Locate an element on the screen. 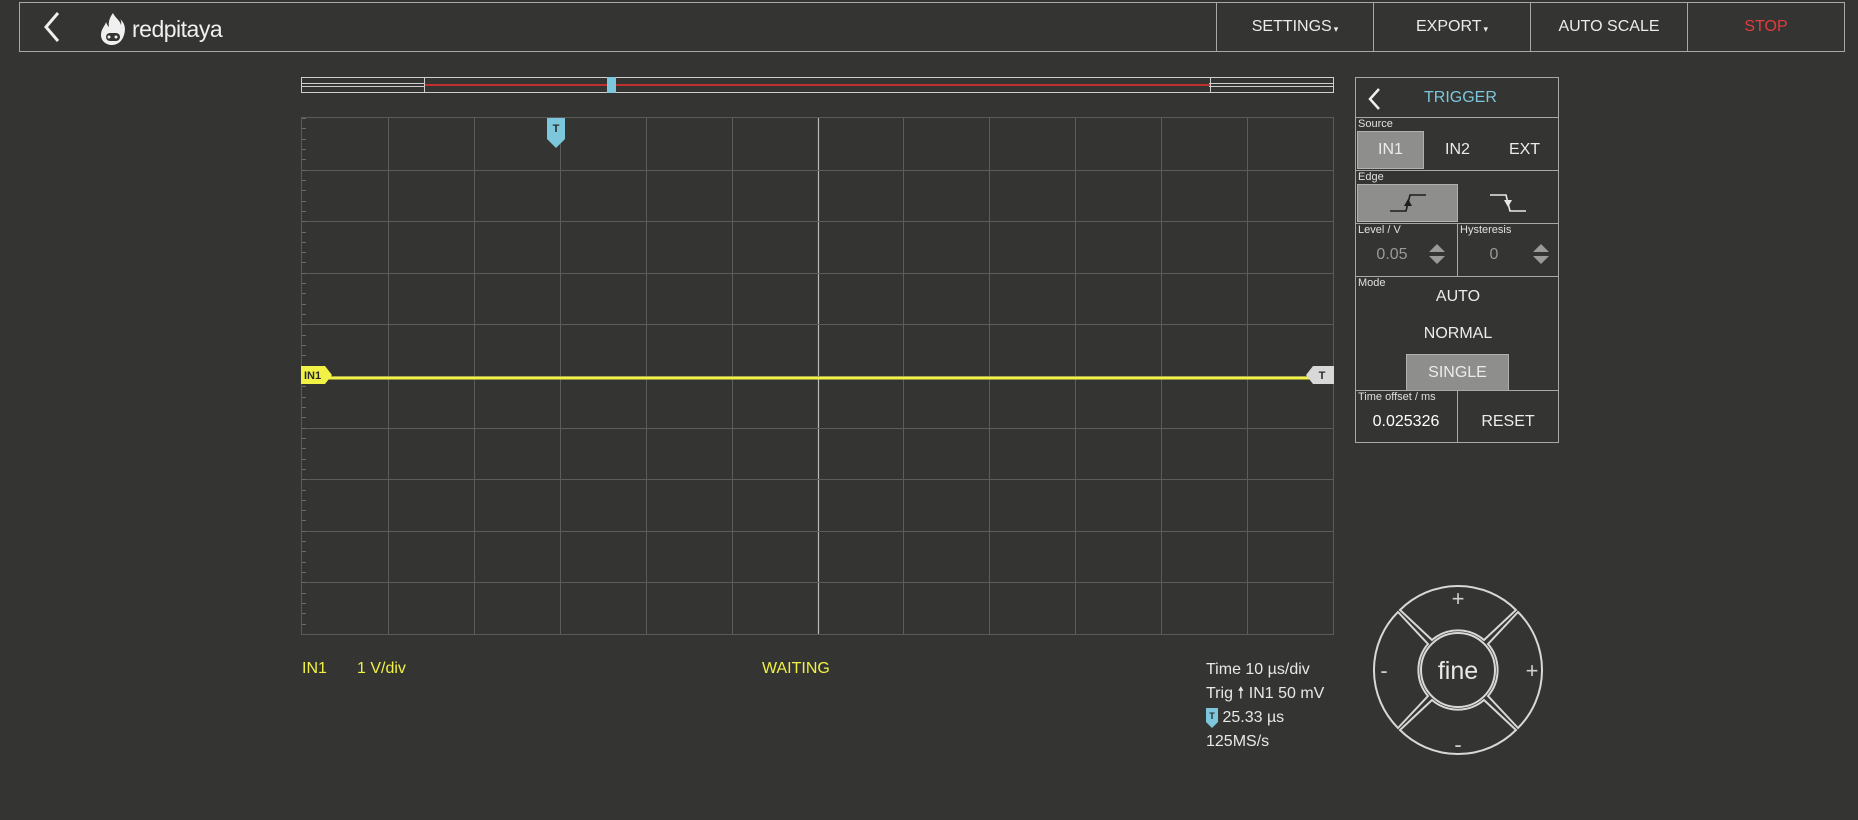 The width and height of the screenshot is (1858, 820). fine-label: fine is located at coordinates (1458, 671).